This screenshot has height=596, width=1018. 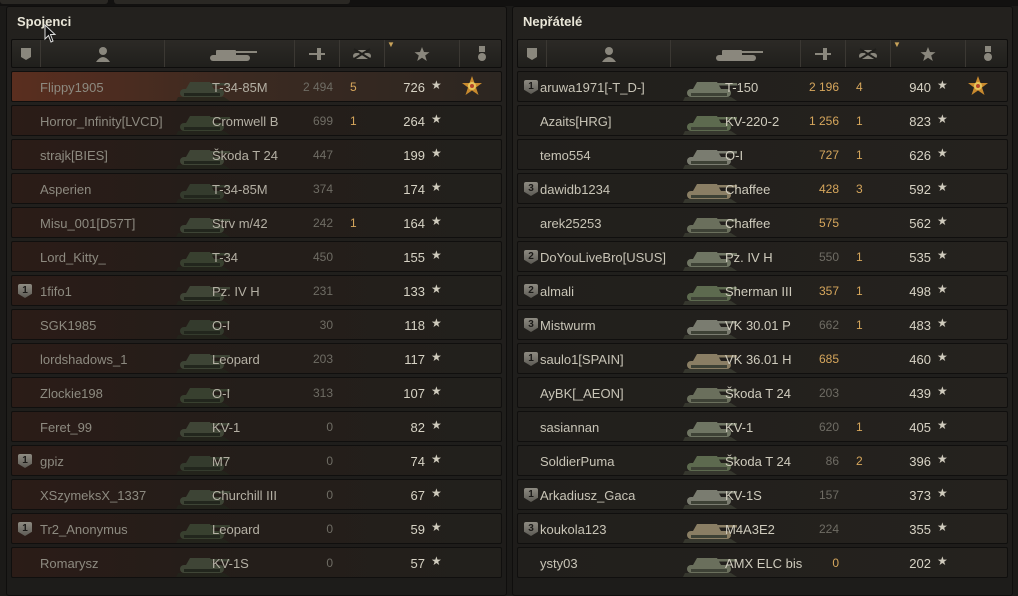 What do you see at coordinates (256, 222) in the screenshot?
I see `player-row: Misu_001[D57T] Strv m/42 242 1 164 ★` at bounding box center [256, 222].